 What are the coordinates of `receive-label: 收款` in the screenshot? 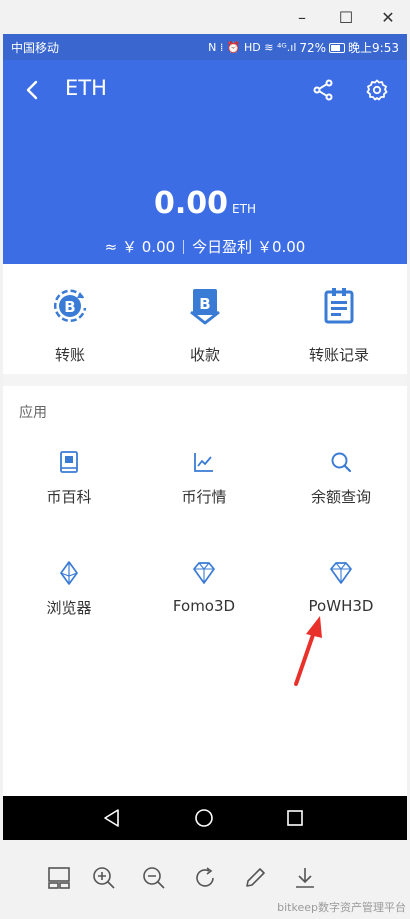 It's located at (204, 355).